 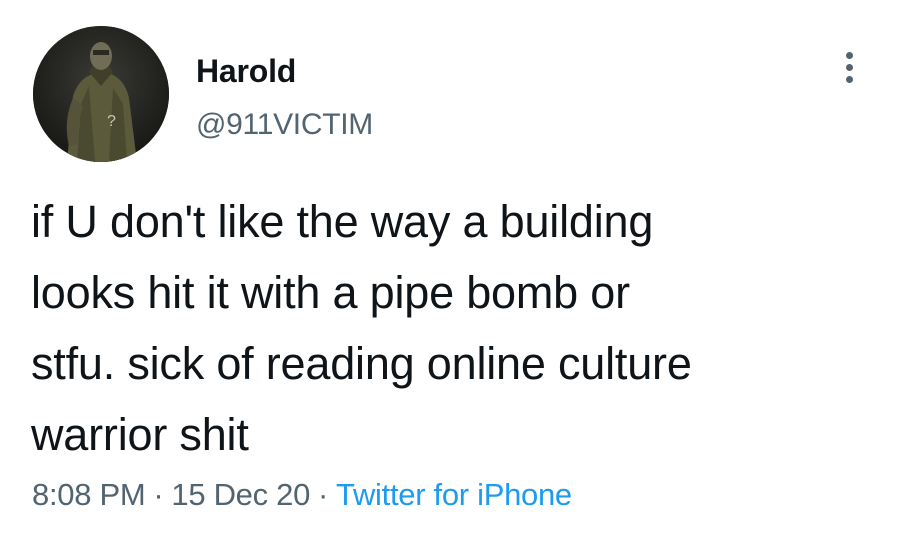 I want to click on user-handle: @911VICTIM, so click(x=284, y=125).